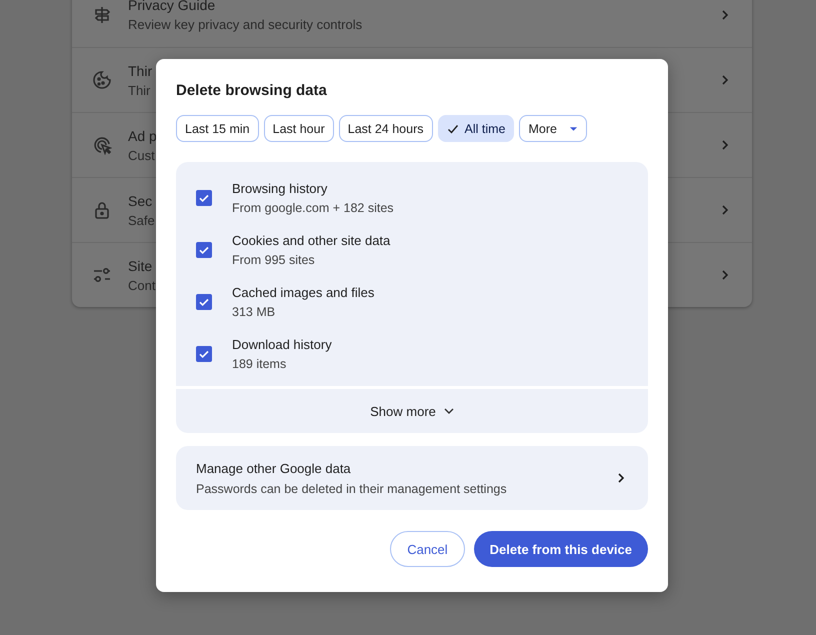  I want to click on lock-icon, so click(102, 210).